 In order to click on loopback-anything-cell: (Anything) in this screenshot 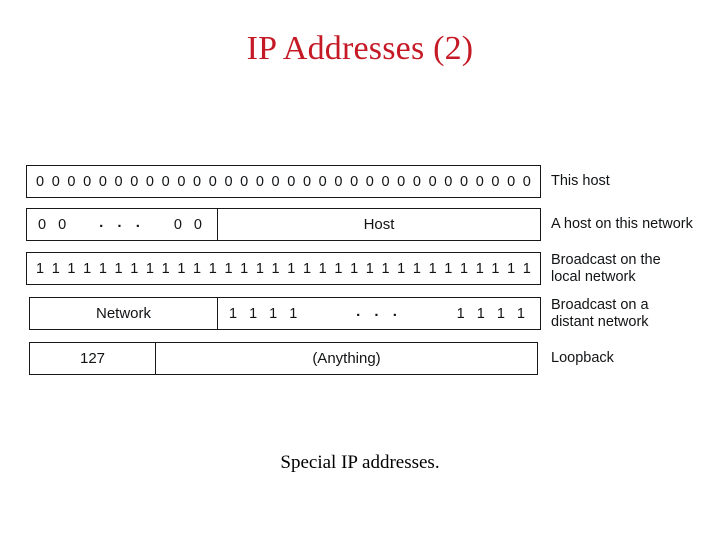, I will do `click(347, 358)`.